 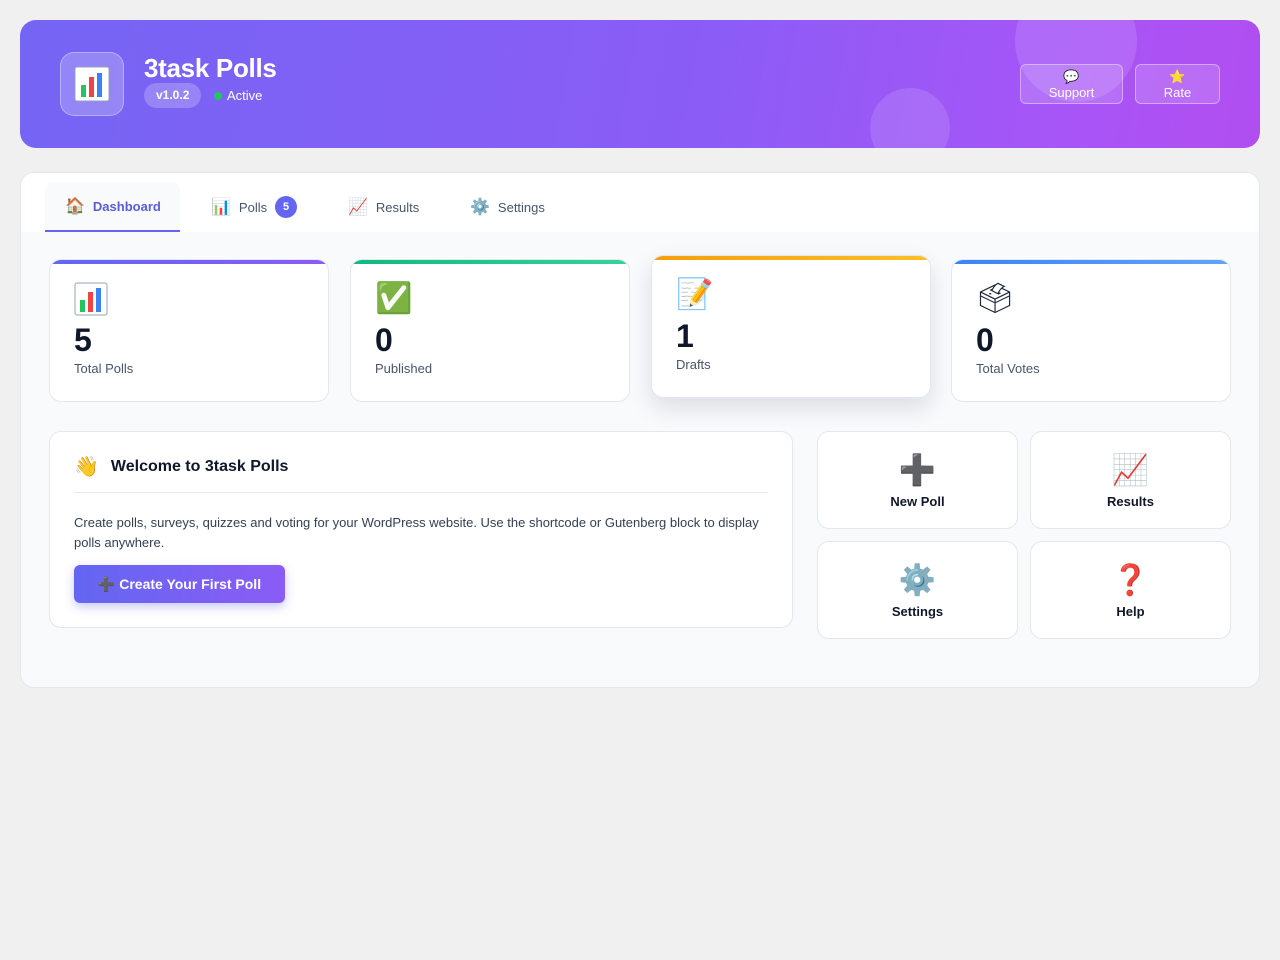 What do you see at coordinates (917, 501) in the screenshot?
I see `tile-label: New Poll` at bounding box center [917, 501].